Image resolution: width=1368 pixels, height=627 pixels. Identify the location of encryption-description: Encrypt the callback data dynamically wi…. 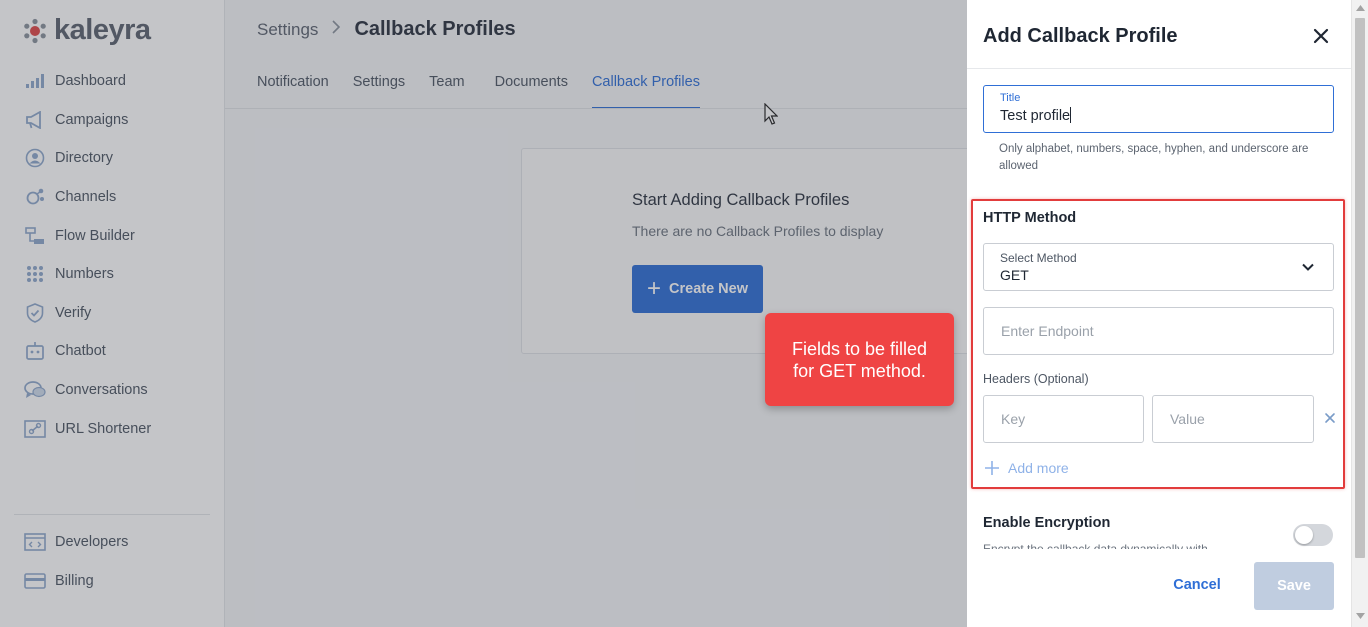
(1095, 545).